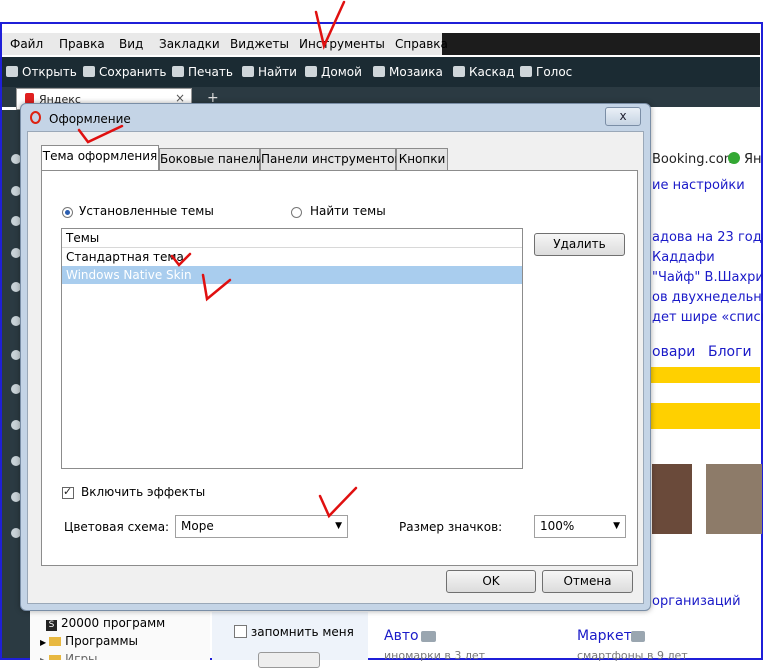  I want to click on menu-view: Вид, so click(131, 44).